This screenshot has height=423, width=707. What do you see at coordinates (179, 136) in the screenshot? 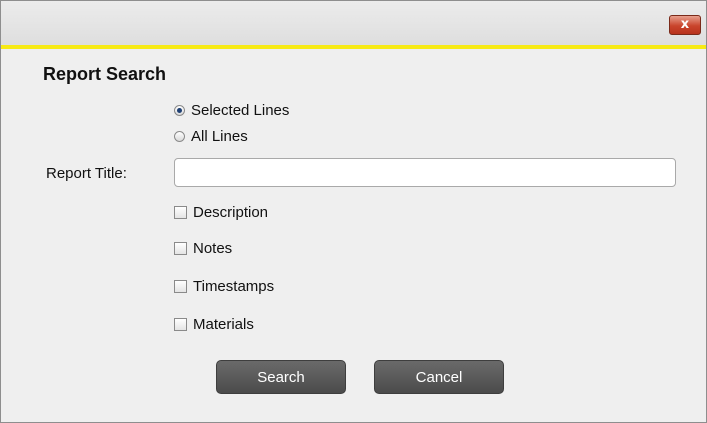
I see `radio-button-unselected` at bounding box center [179, 136].